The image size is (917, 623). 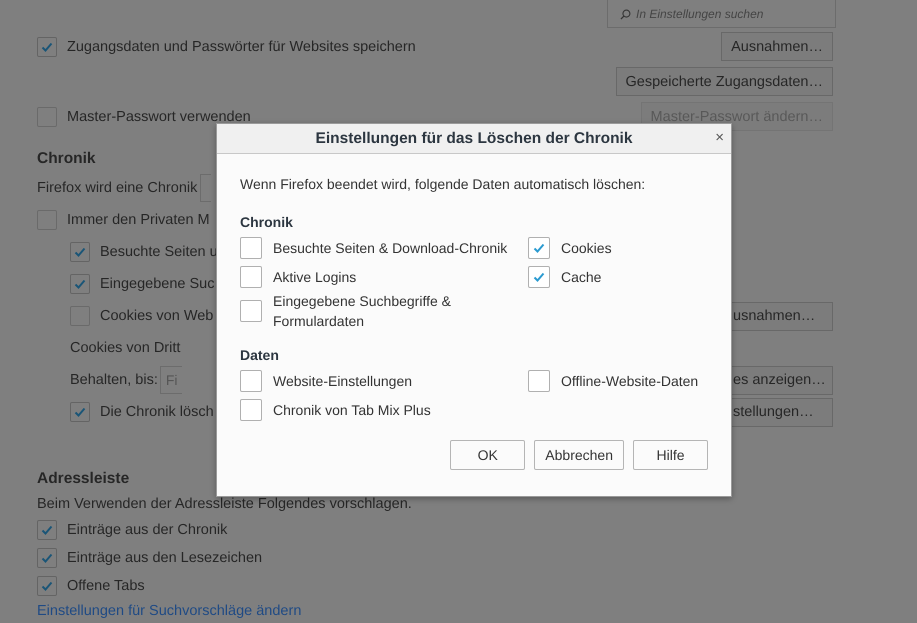 I want to click on search-icon, so click(x=625, y=14).